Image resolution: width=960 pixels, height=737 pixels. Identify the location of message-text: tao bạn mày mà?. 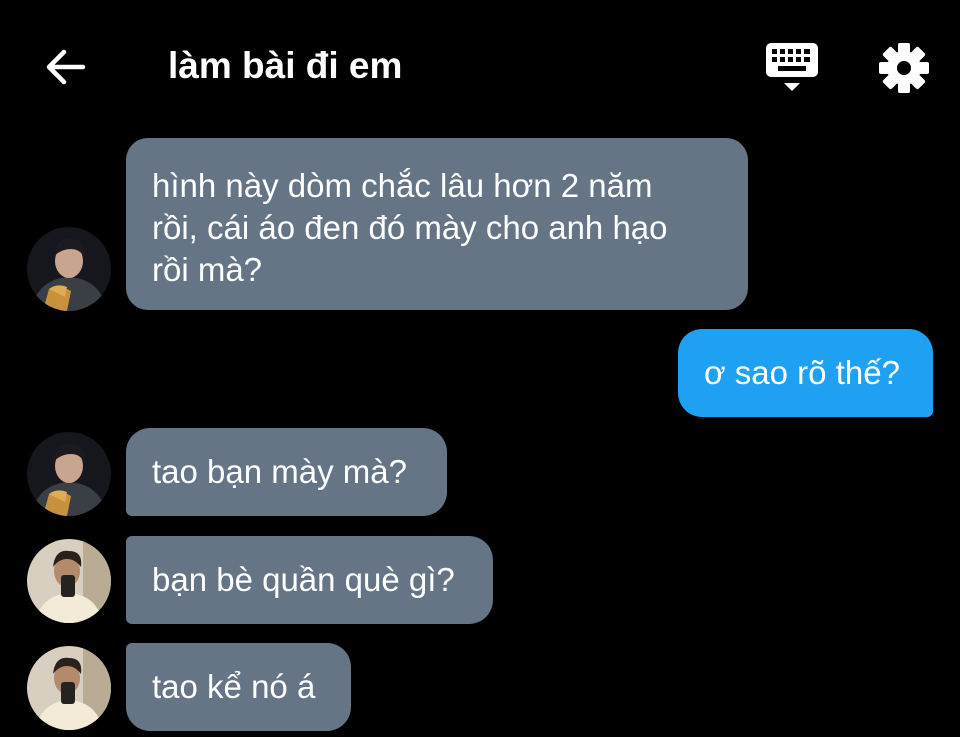
(279, 471).